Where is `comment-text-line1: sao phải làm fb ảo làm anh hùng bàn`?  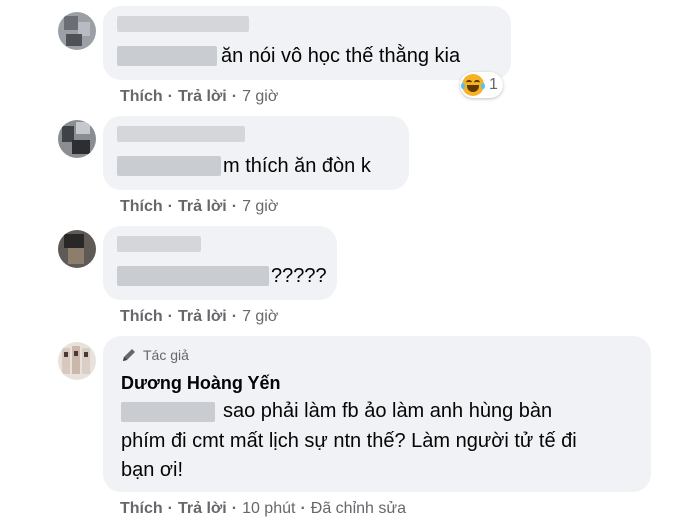
comment-text-line1: sao phải làm fb ảo làm anh hùng bàn is located at coordinates (388, 411).